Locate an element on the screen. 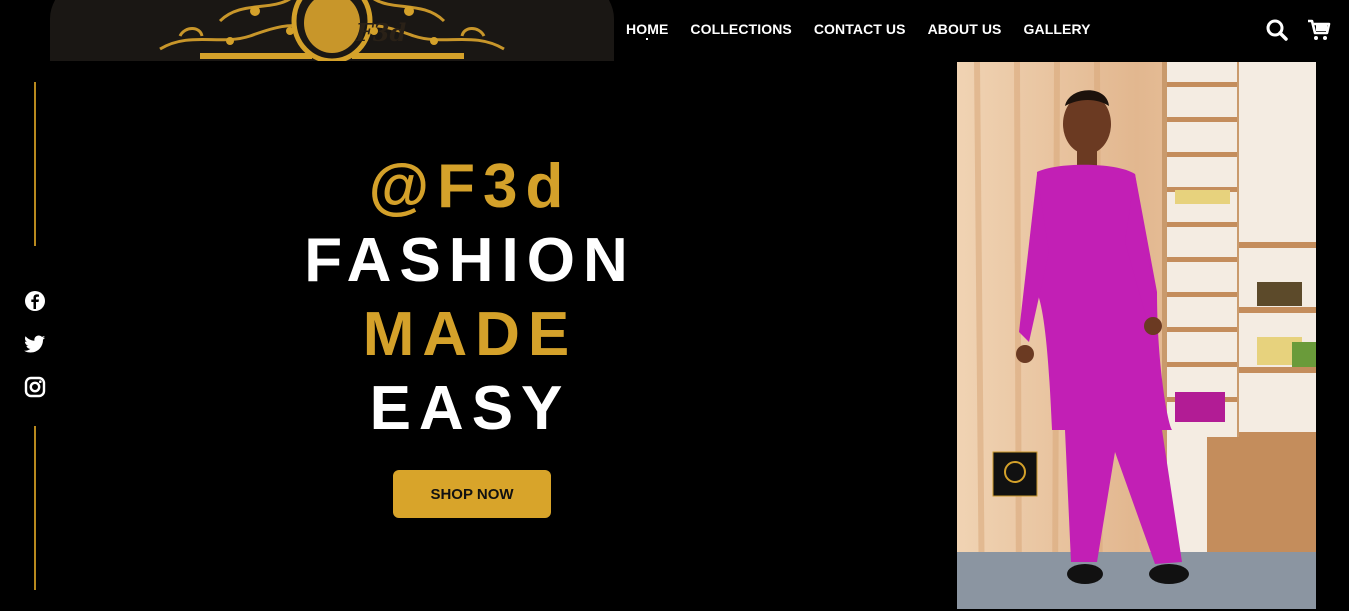 The image size is (1349, 611). nav-about-us: ABOUT US is located at coordinates (965, 29).